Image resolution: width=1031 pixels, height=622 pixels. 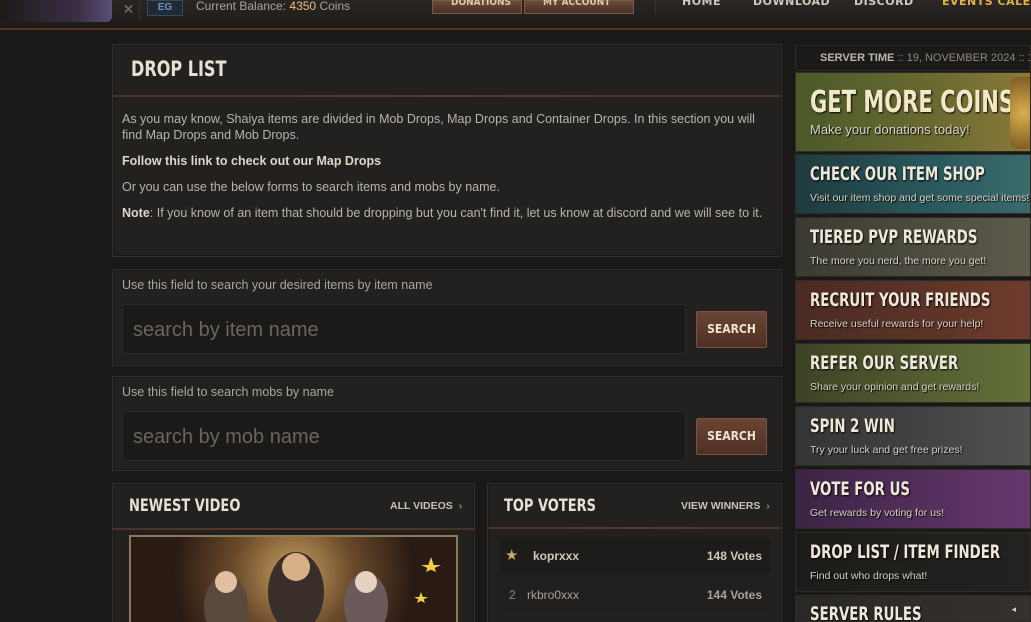 I want to click on voter-votes: 144 Votes, so click(x=734, y=595).